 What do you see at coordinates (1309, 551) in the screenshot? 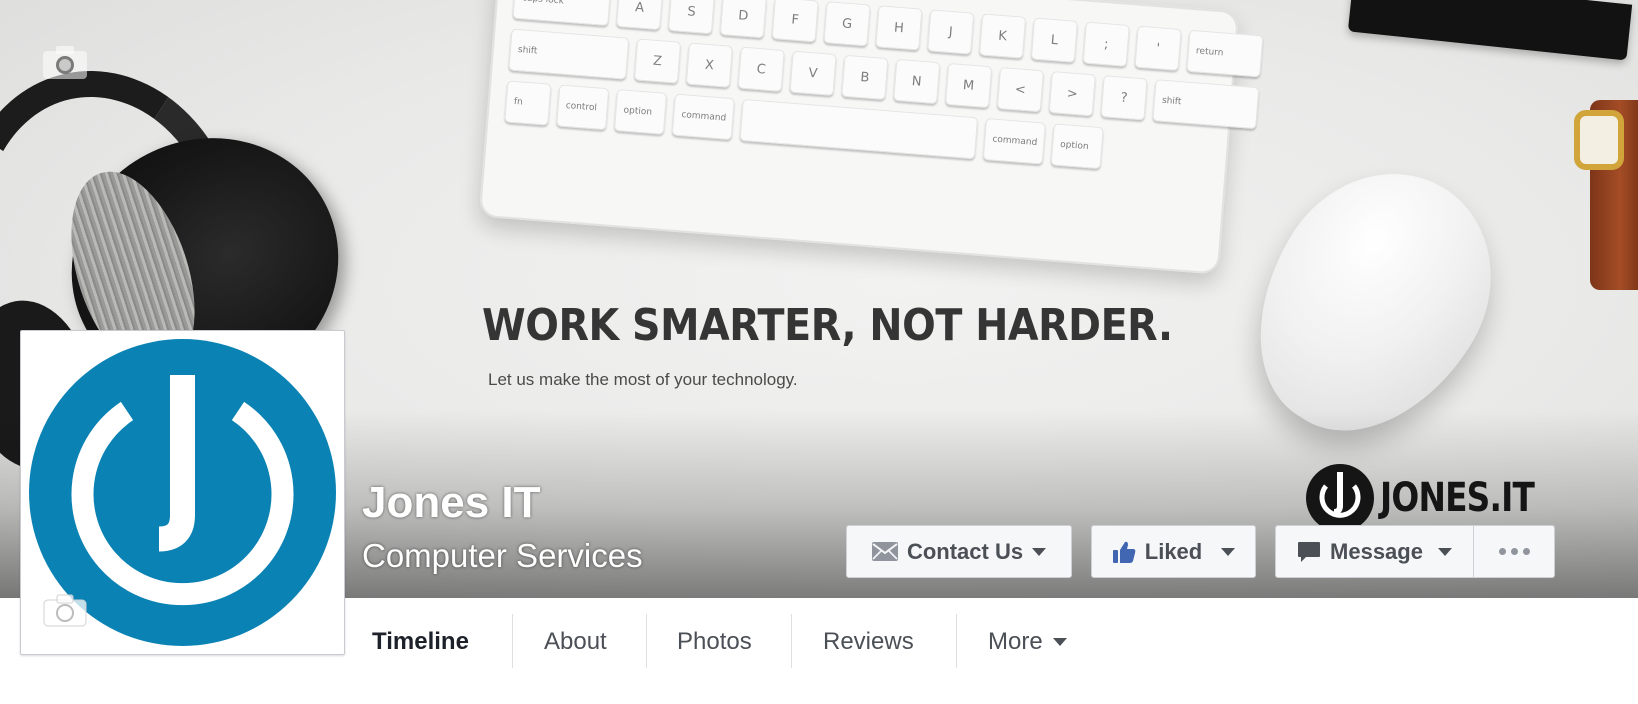
I see `speech-bubble-icon` at bounding box center [1309, 551].